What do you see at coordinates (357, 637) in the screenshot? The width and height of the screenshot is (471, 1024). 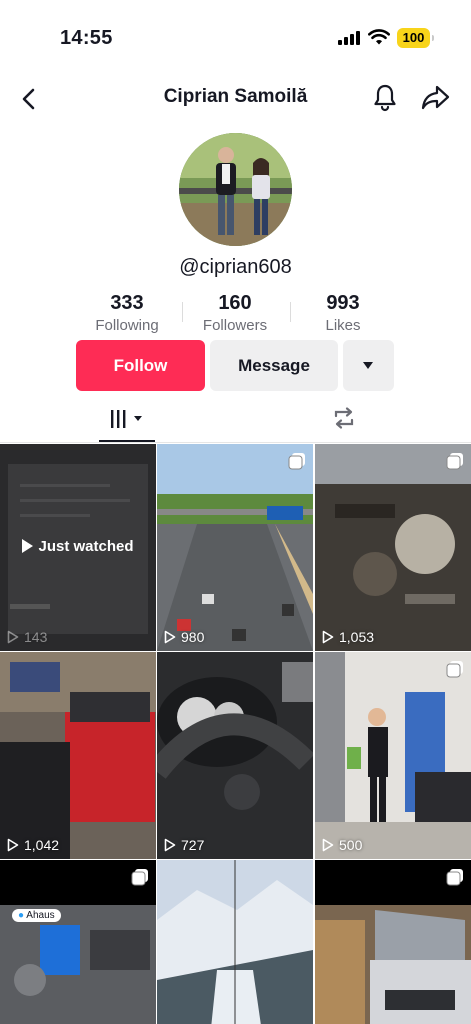 I see `view-count-value: 1,053` at bounding box center [357, 637].